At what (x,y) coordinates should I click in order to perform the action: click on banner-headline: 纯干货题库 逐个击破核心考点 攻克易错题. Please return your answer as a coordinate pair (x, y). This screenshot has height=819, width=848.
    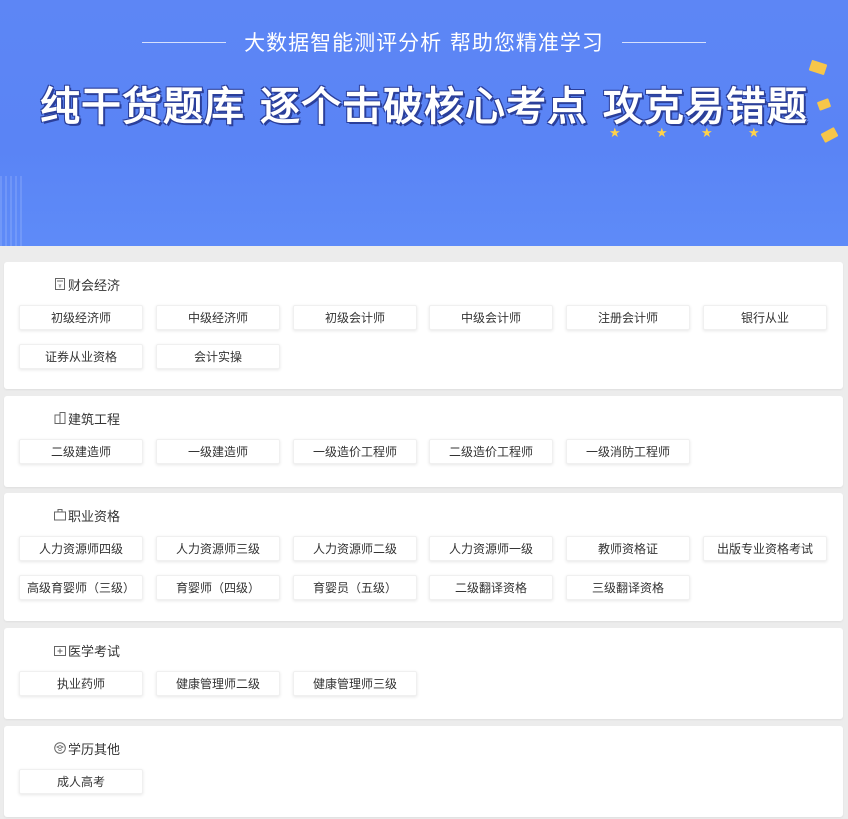
    Looking at the image, I should click on (424, 107).